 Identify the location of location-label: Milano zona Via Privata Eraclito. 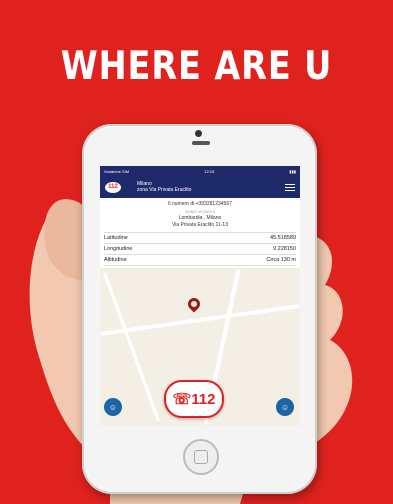
(164, 187).